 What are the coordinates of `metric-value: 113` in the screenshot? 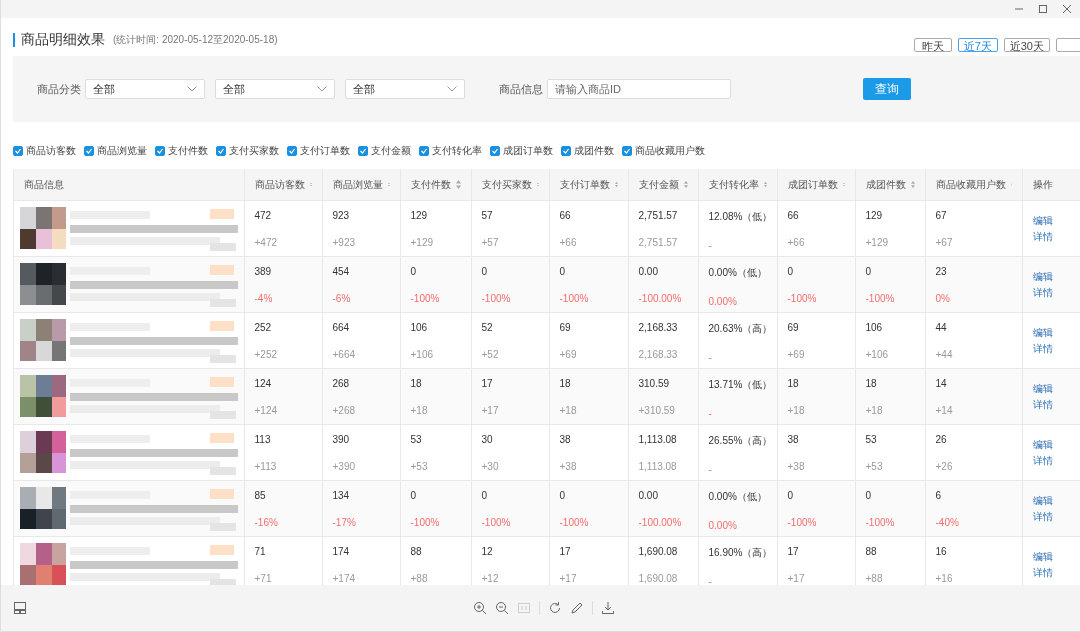 It's located at (263, 439).